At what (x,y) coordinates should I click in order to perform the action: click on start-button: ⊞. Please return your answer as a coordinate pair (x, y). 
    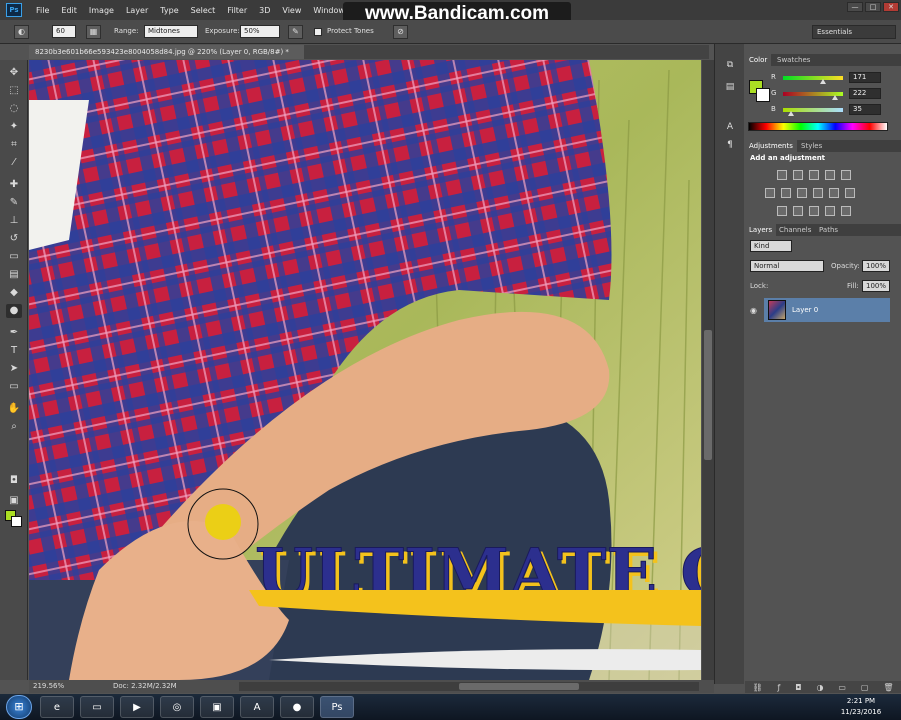
    Looking at the image, I should click on (19, 707).